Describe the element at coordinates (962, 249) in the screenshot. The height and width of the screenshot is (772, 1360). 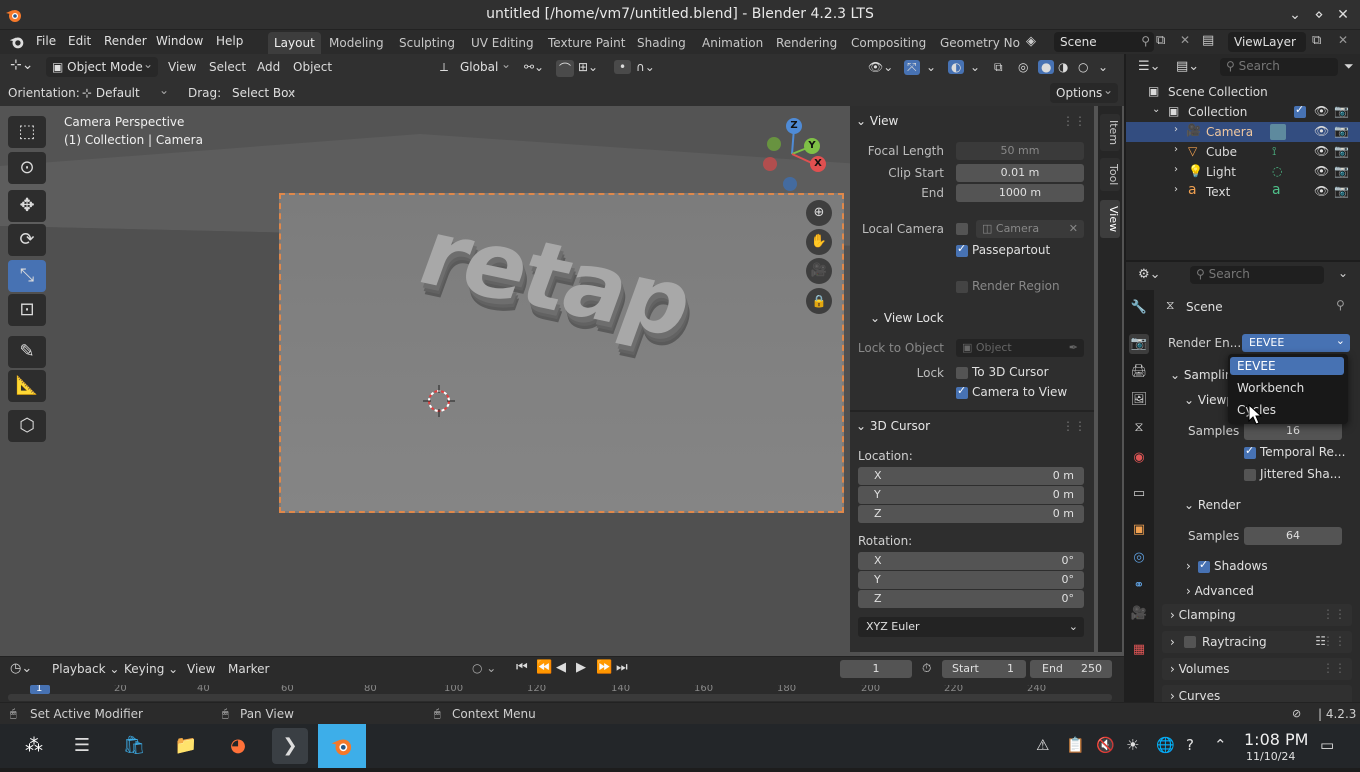
I see `passepartout-checkbox` at that location.